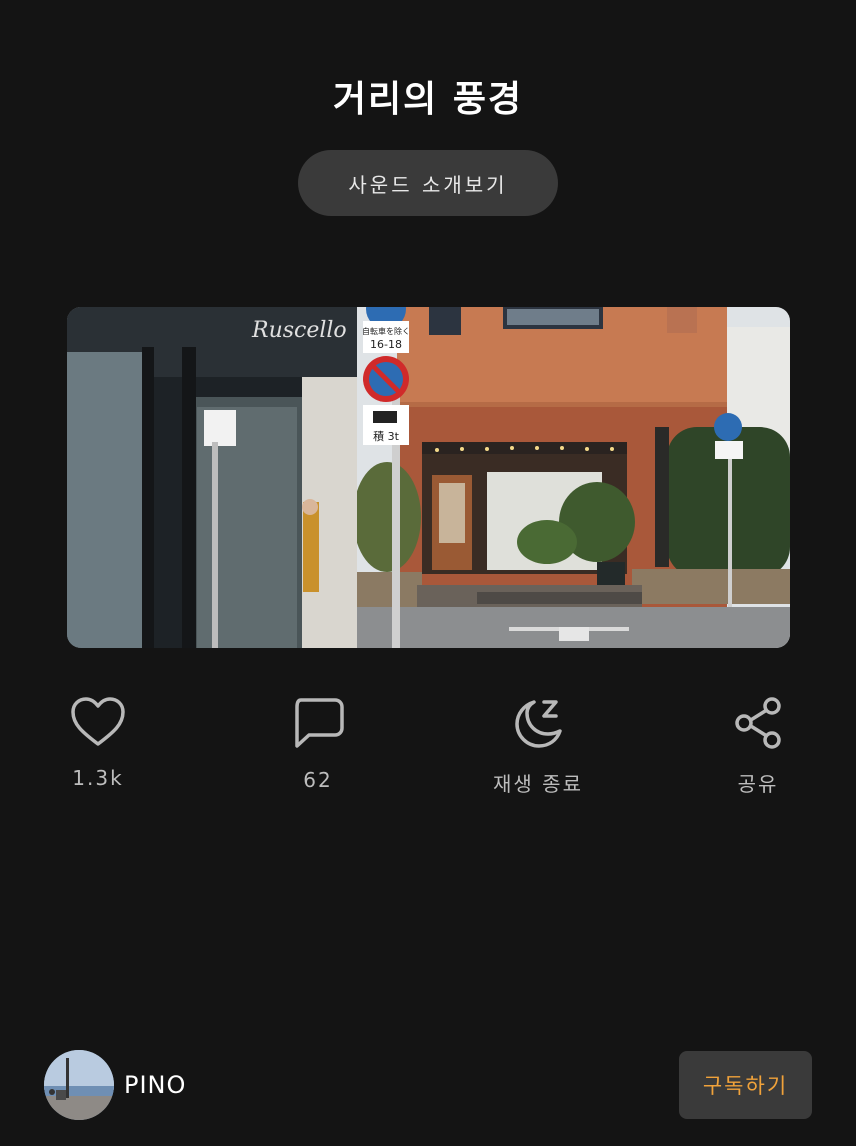  I want to click on like-button: 1.3k, so click(98, 743).